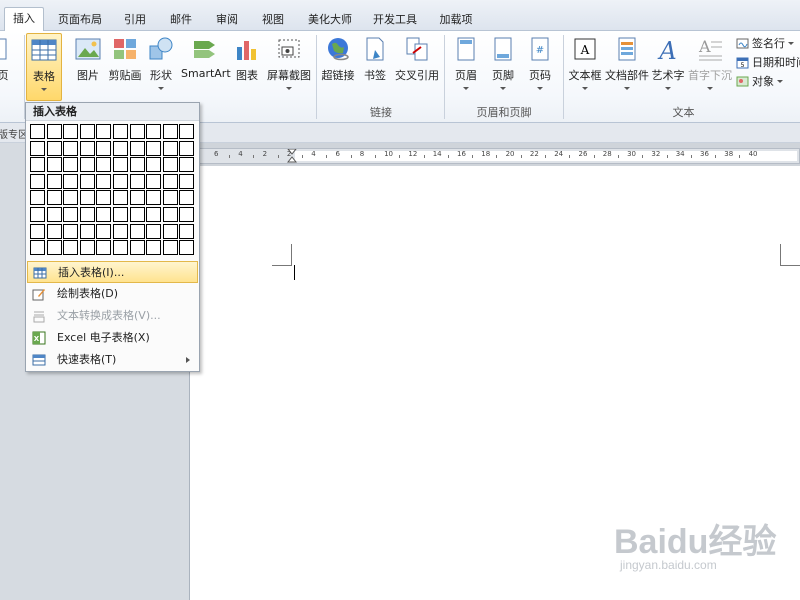  I want to click on textbox-button: A 文本框, so click(585, 67).